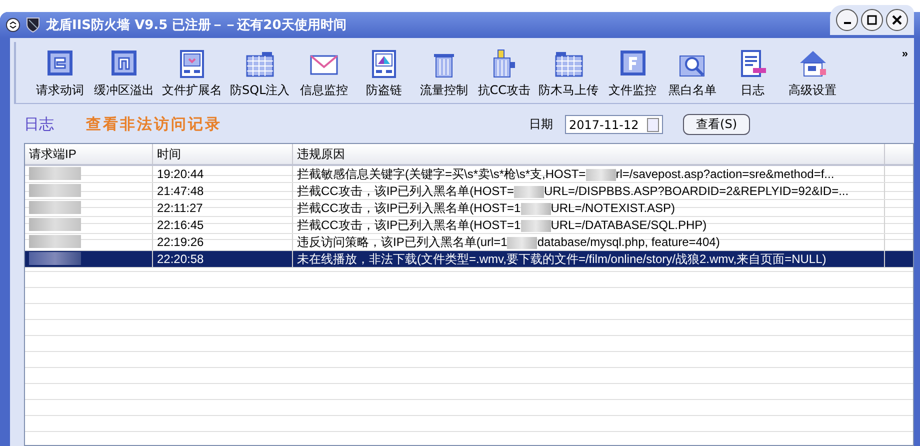 The image size is (920, 446). Describe the element at coordinates (812, 73) in the screenshot. I see `toolbar-button: 高级设置` at that location.